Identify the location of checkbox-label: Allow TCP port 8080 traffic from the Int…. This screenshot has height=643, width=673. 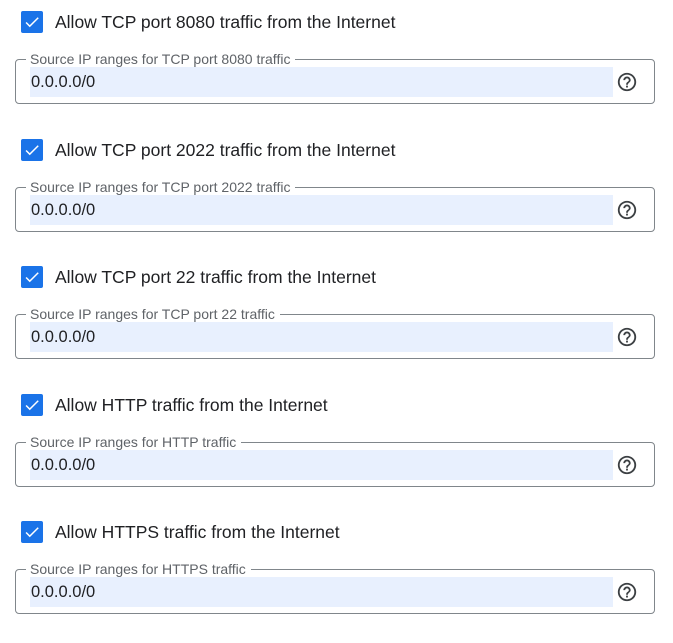
(225, 22).